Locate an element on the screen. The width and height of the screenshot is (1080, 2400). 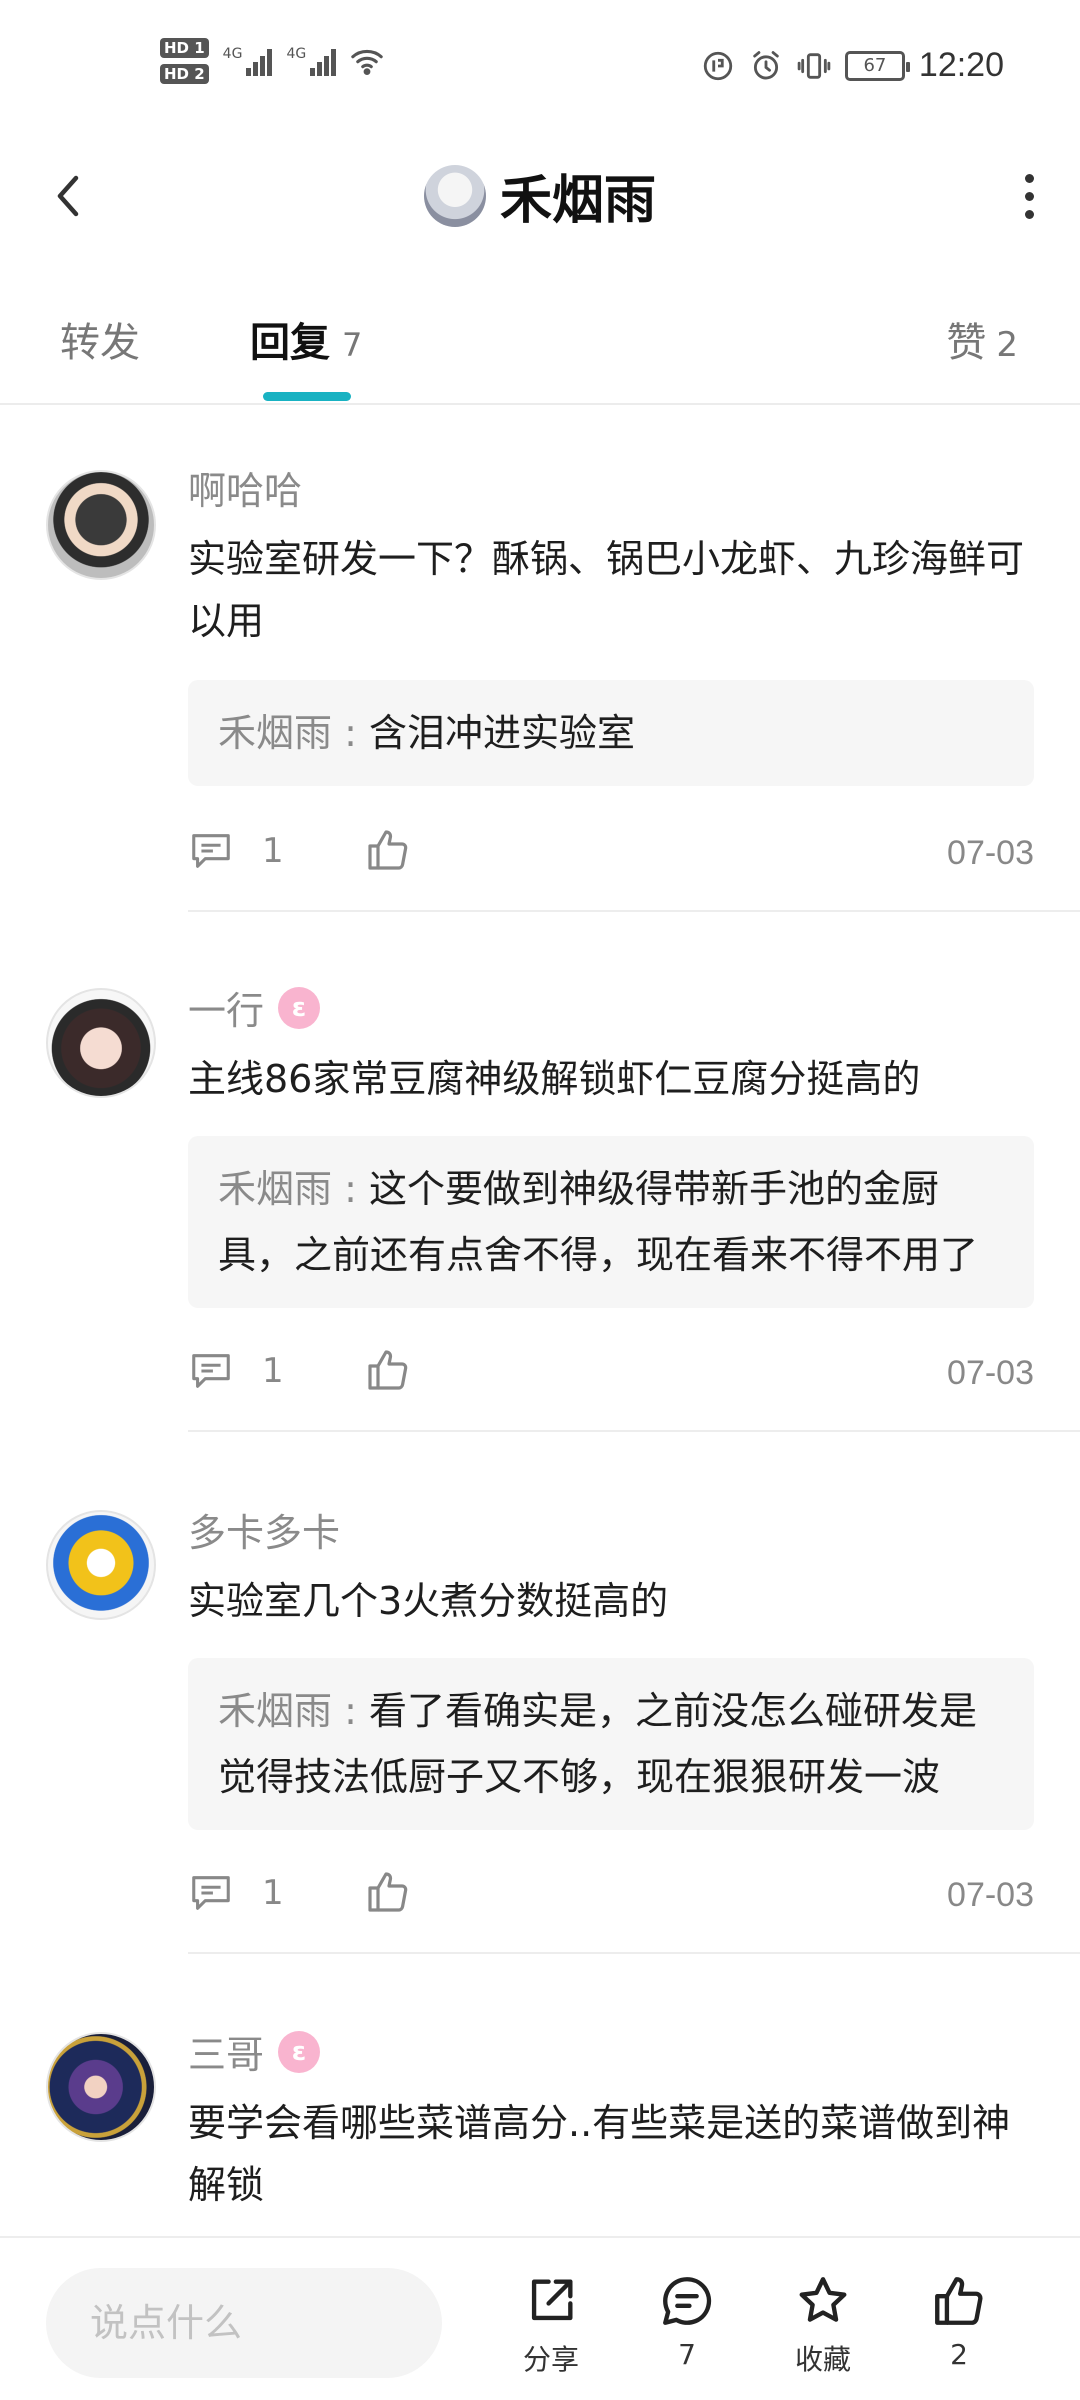
share-button: 分享 is located at coordinates (551, 2325).